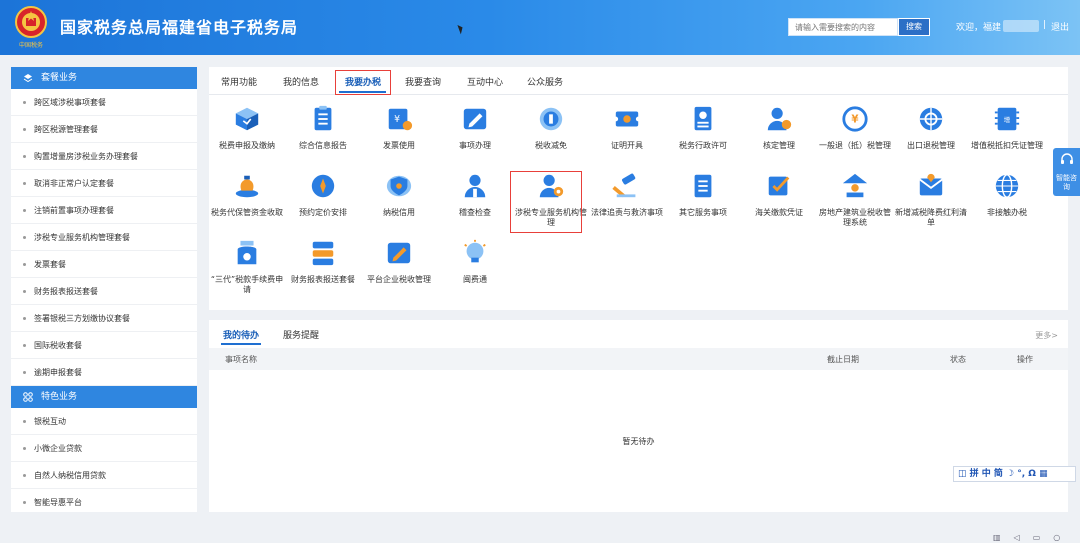 Image resolution: width=1080 pixels, height=543 pixels. I want to click on function-item: 预约定价安排, so click(323, 195).